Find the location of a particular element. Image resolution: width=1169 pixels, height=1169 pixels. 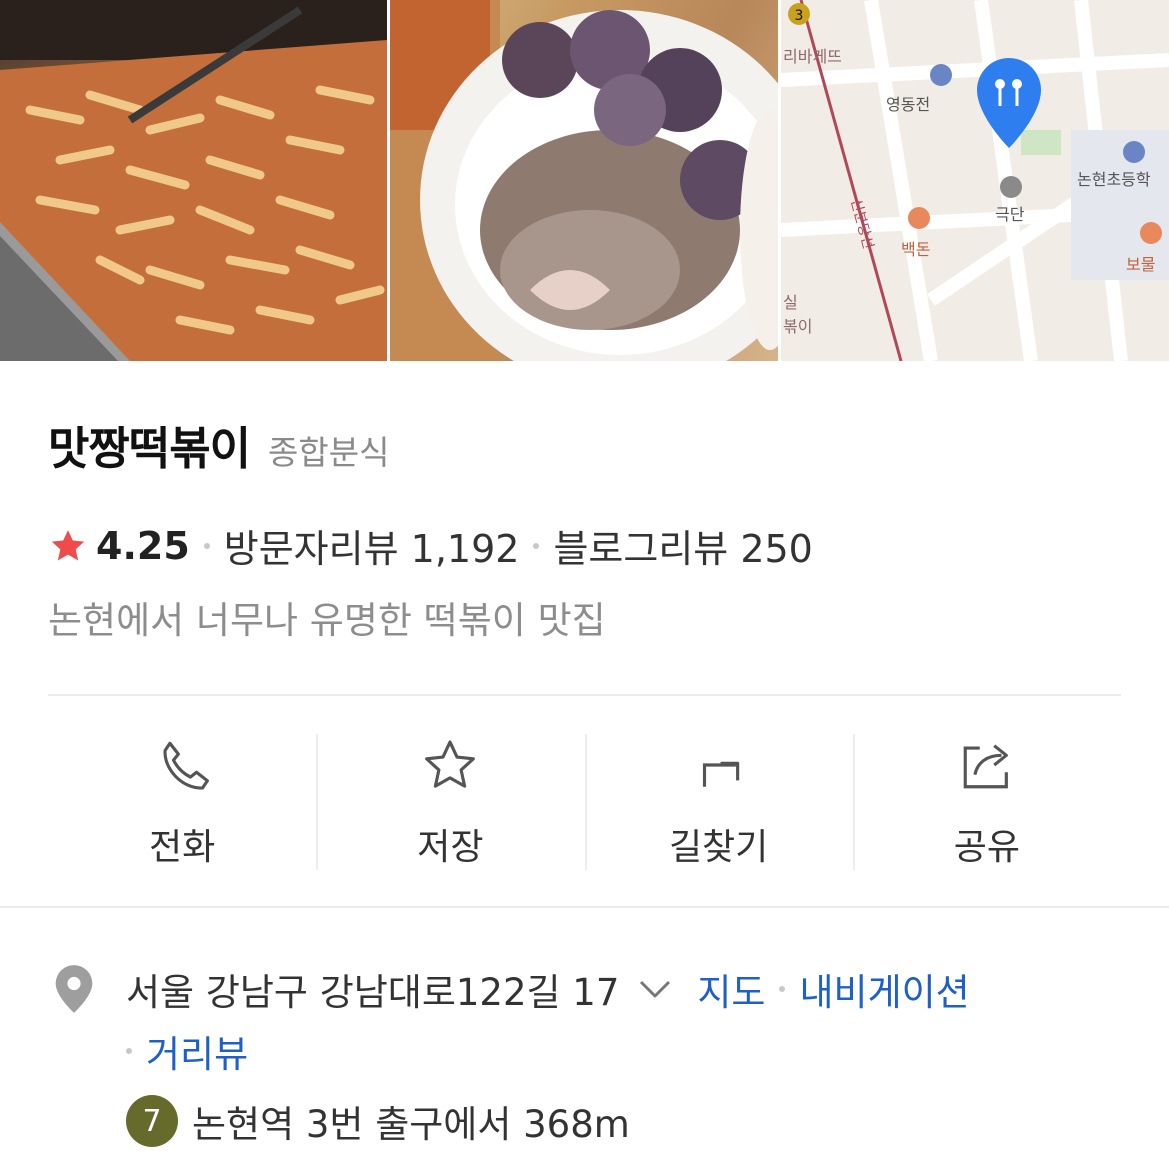

address-row: 서울 강남구 강남대로122길 17 지도 내비게이션 is located at coordinates (511, 989).